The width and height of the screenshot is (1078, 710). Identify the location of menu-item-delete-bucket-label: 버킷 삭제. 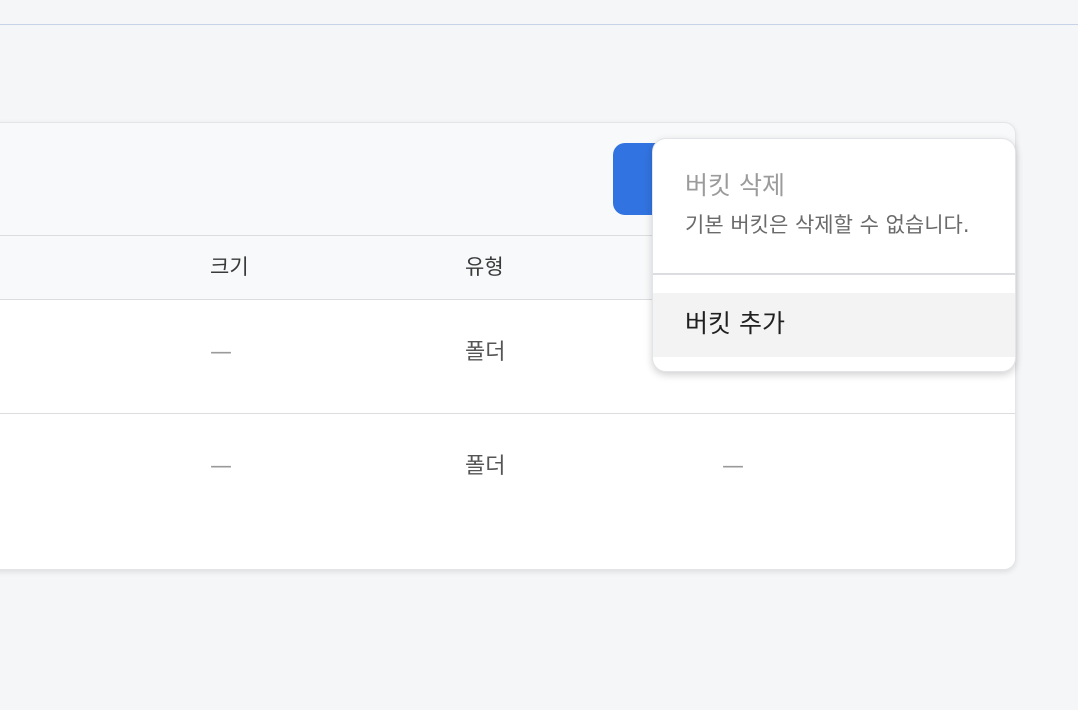
(735, 185).